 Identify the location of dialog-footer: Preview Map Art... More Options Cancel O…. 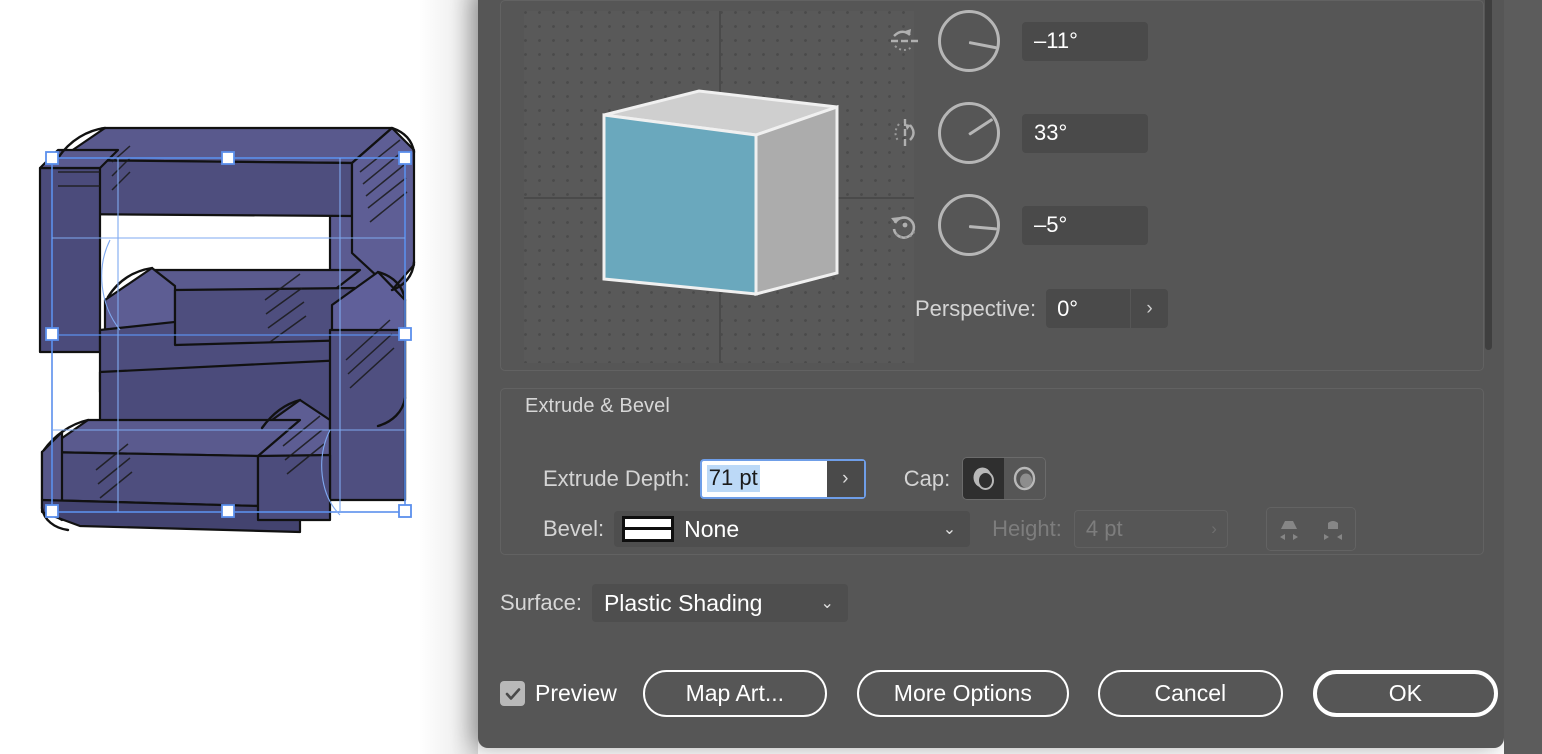
(999, 693).